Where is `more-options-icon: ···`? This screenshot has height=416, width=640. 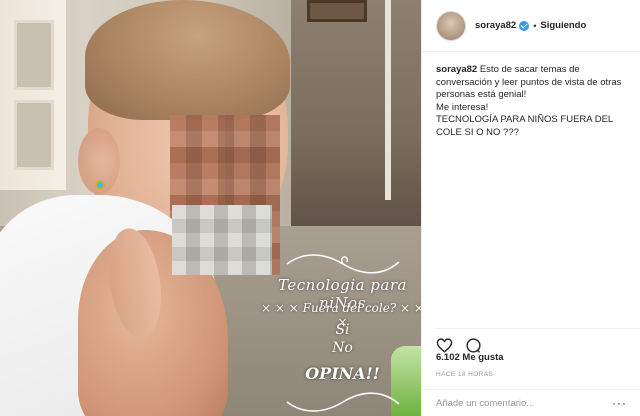
more-options-icon: ··· is located at coordinates (619, 403).